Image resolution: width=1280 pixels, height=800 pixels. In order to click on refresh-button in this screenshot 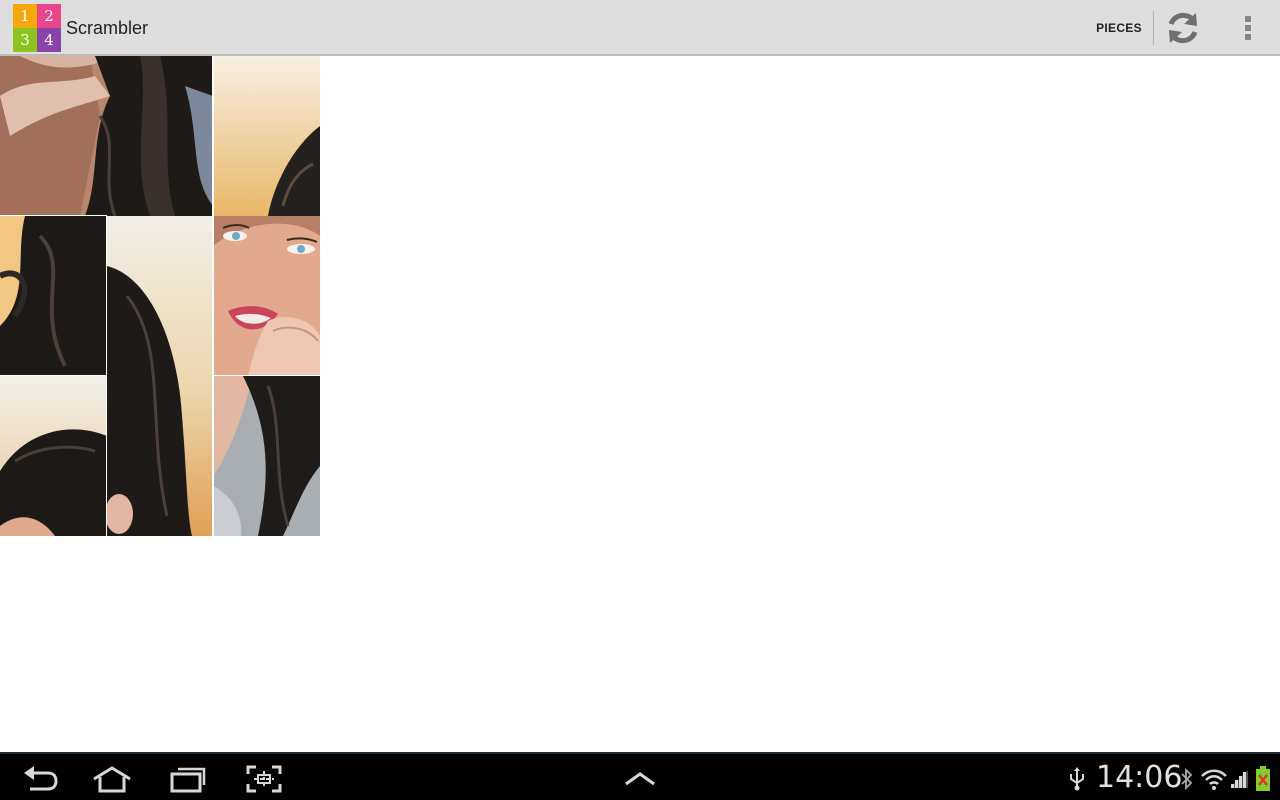, I will do `click(1183, 28)`.